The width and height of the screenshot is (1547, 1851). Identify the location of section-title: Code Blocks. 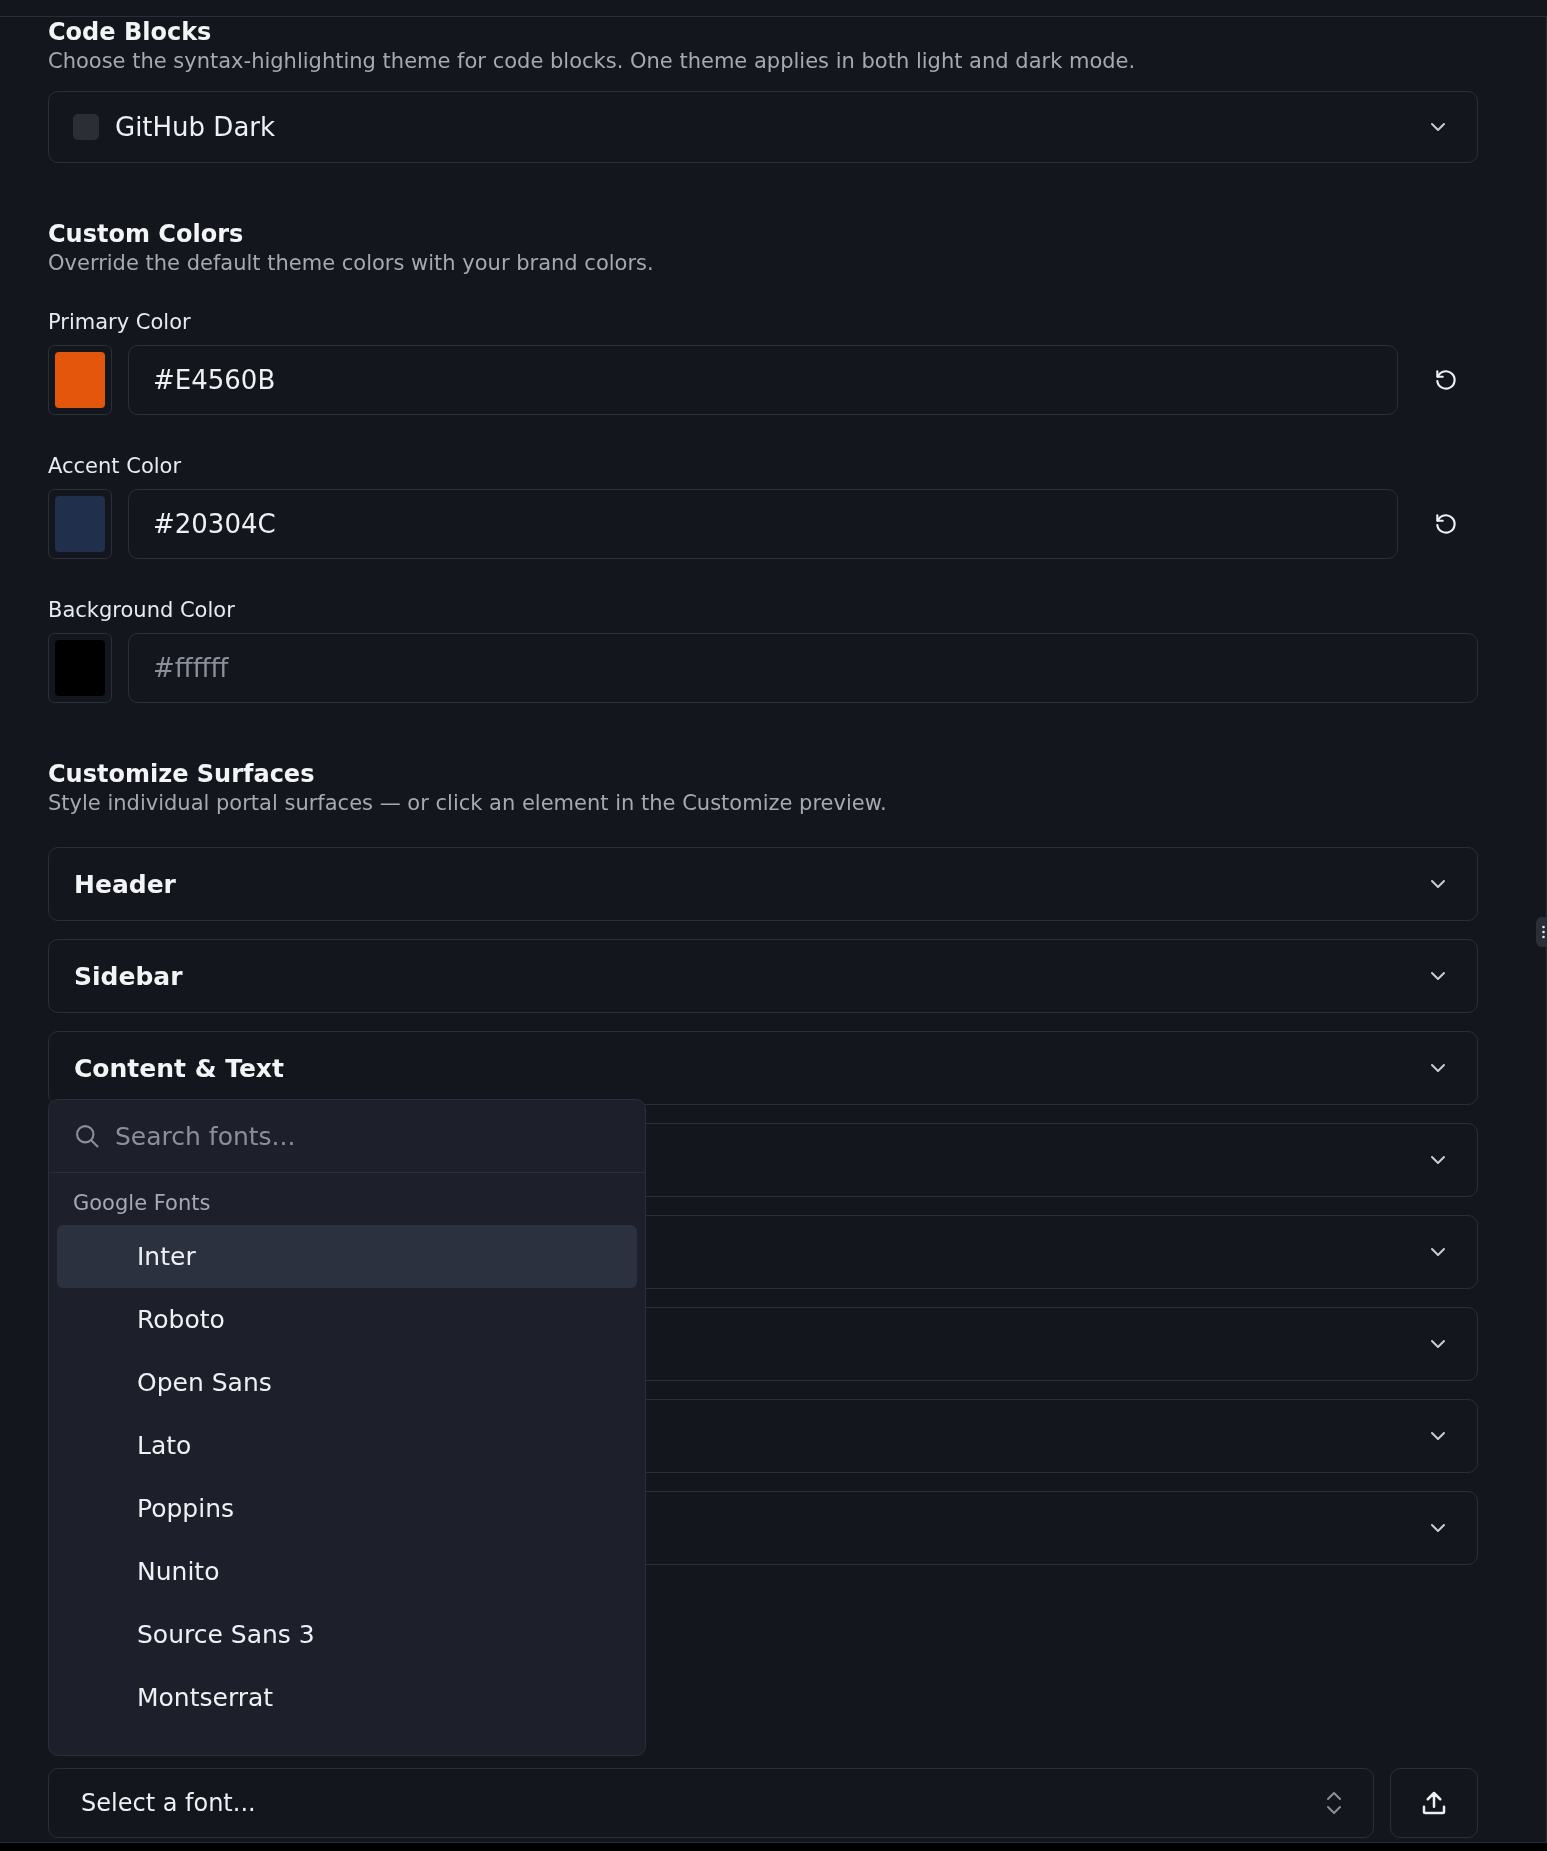
(130, 32).